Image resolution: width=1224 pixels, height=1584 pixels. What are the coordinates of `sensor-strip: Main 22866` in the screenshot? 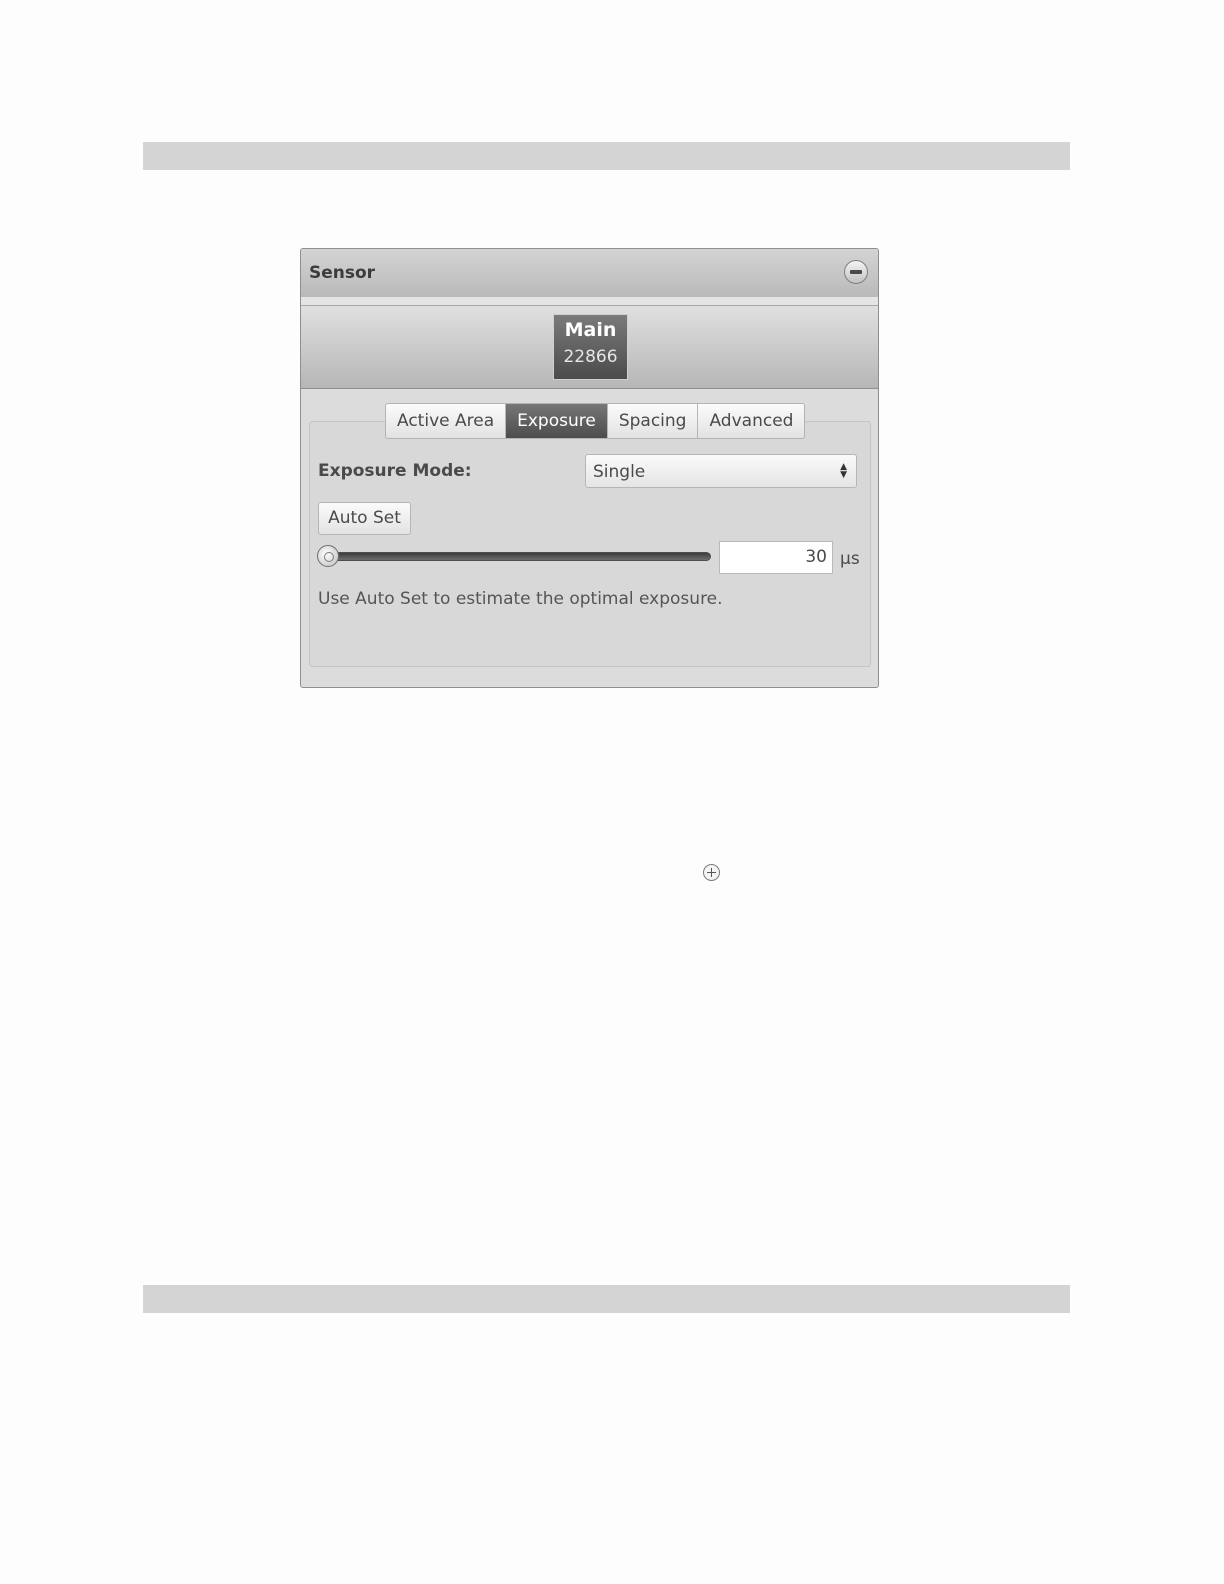 It's located at (589, 347).